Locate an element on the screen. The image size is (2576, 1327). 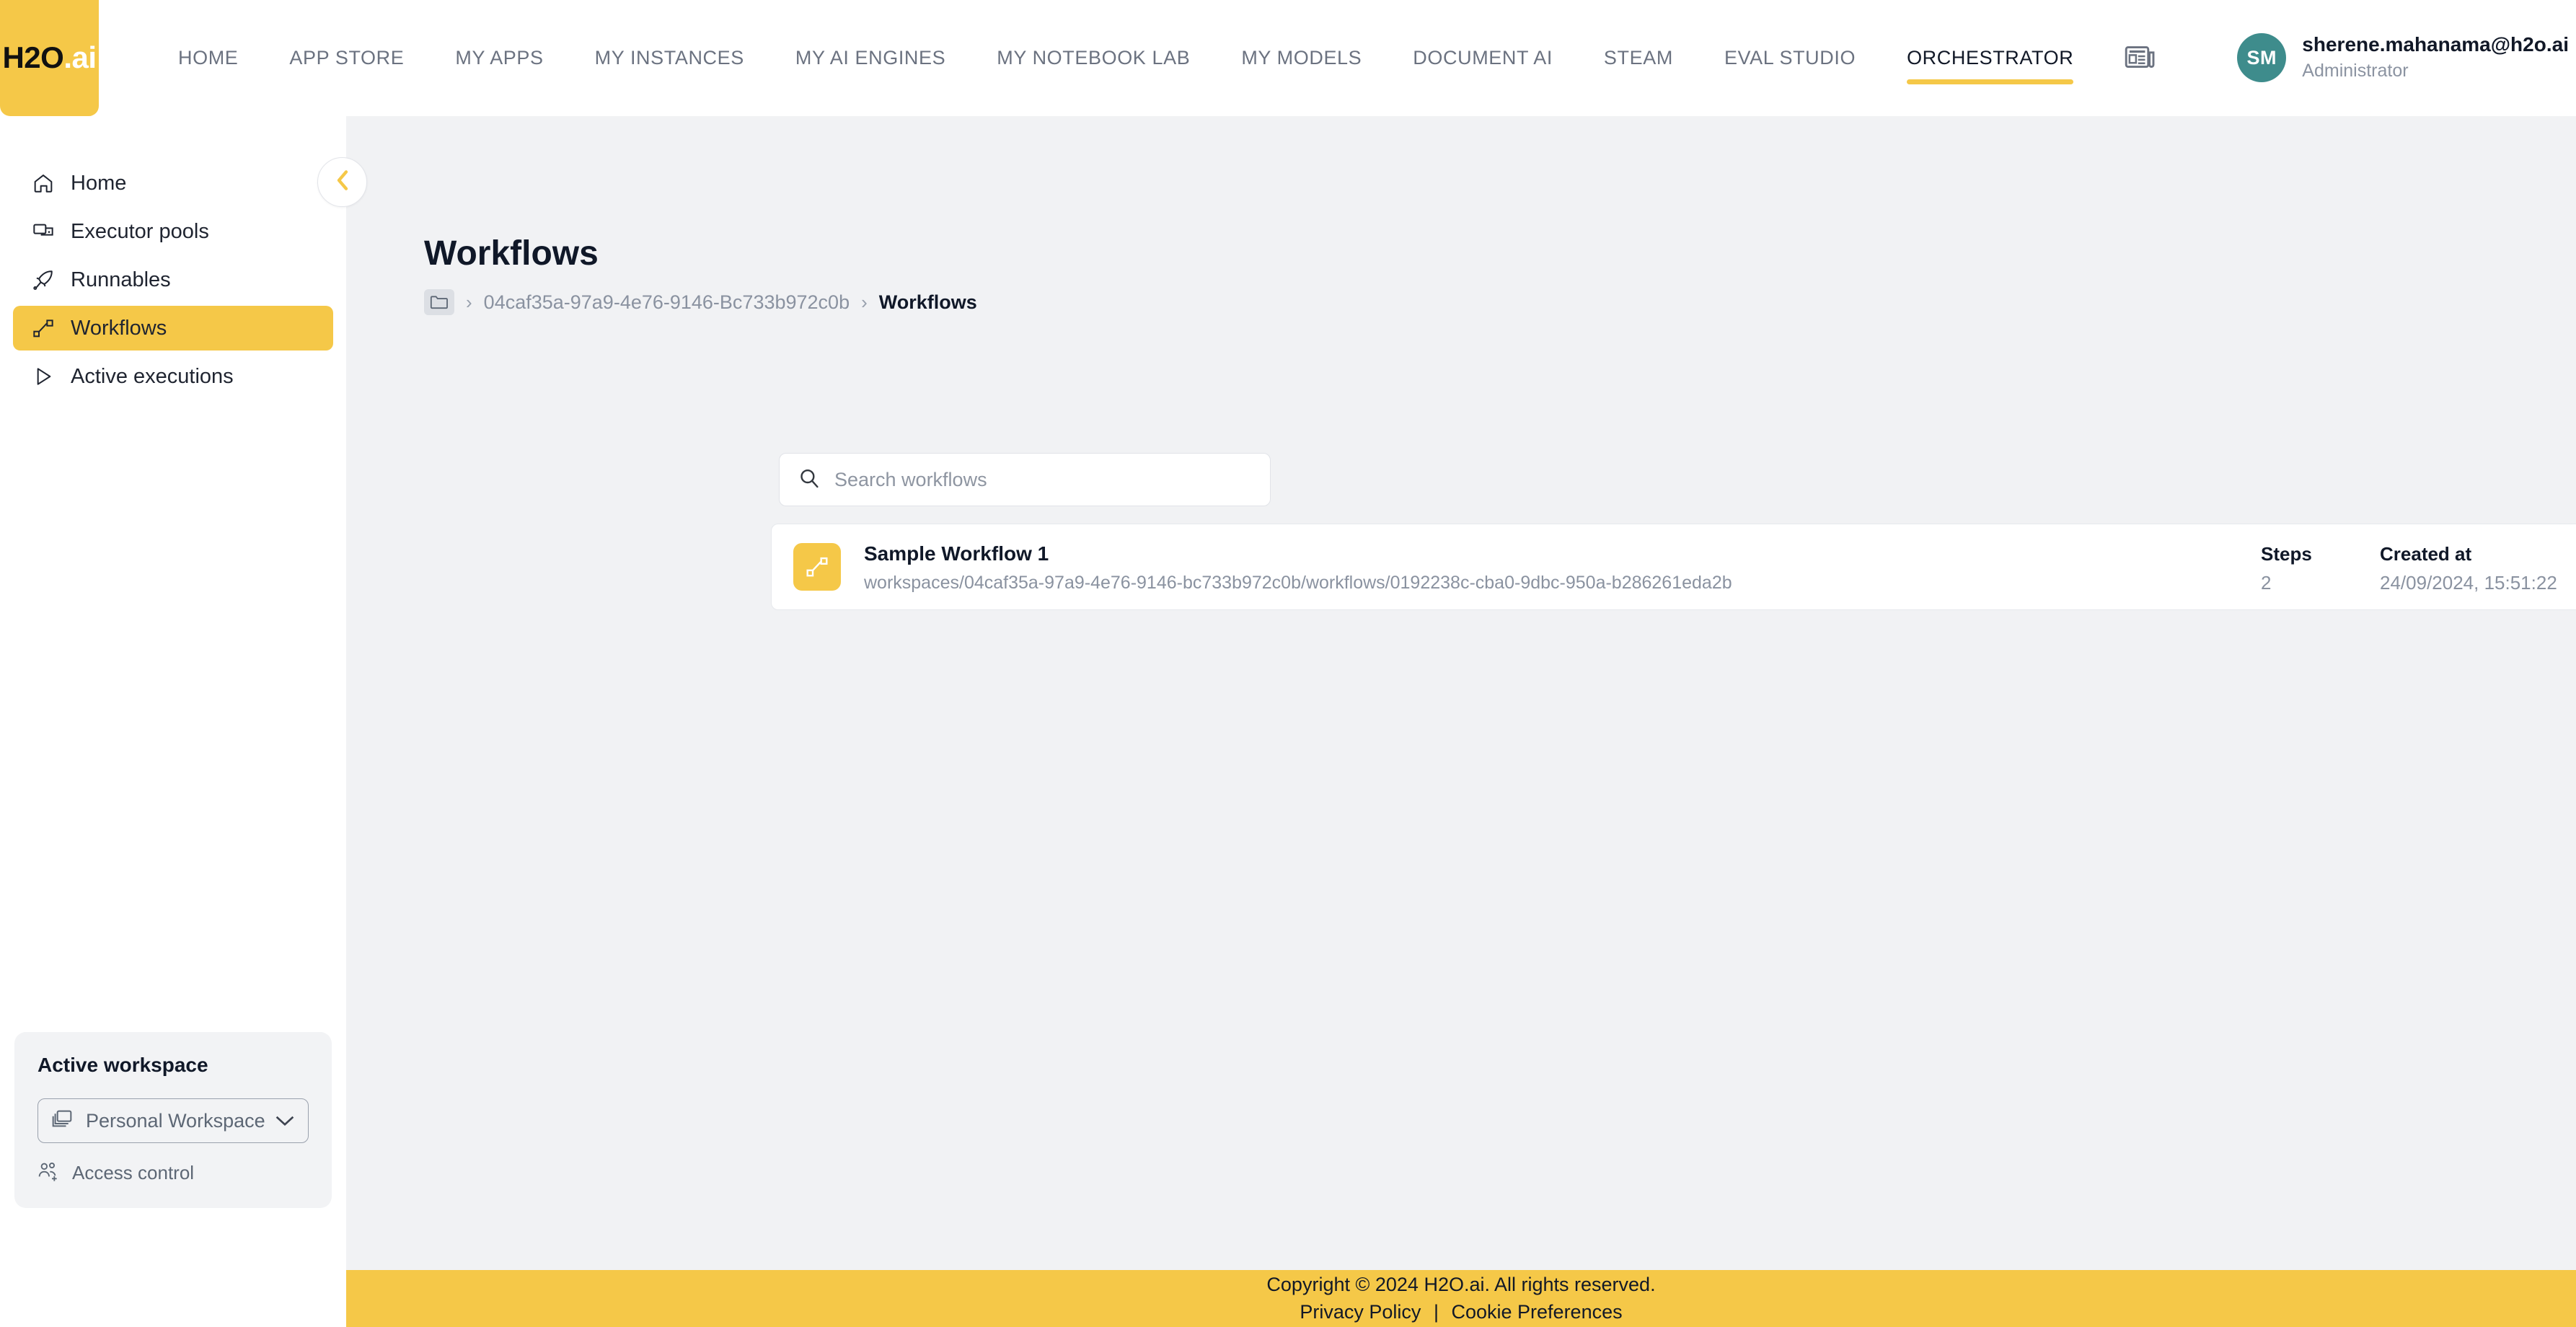
workspace-select-value: Personal Workspace is located at coordinates (175, 1120).